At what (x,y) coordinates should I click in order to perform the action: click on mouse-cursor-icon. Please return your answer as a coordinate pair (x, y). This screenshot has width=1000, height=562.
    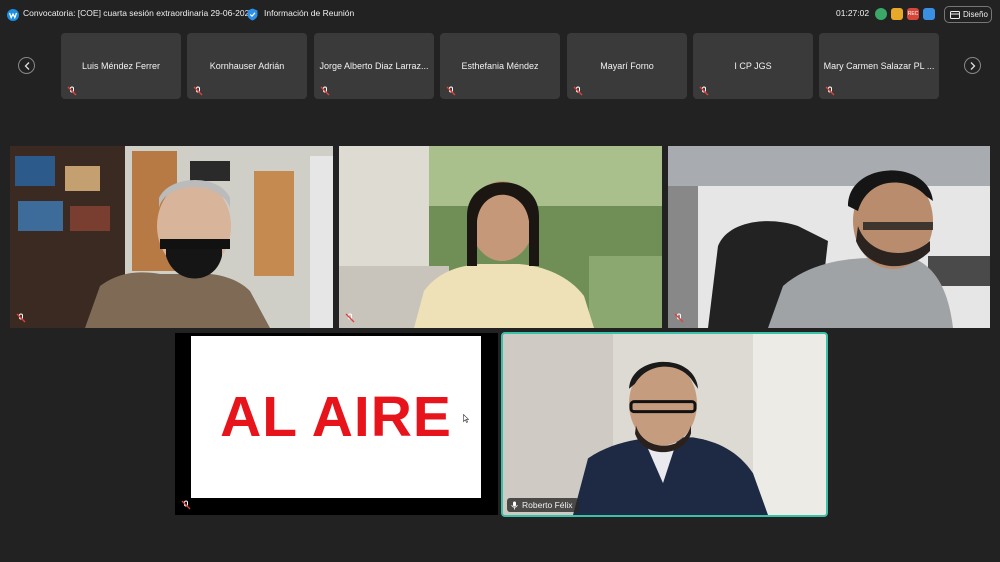
    Looking at the image, I should click on (466, 418).